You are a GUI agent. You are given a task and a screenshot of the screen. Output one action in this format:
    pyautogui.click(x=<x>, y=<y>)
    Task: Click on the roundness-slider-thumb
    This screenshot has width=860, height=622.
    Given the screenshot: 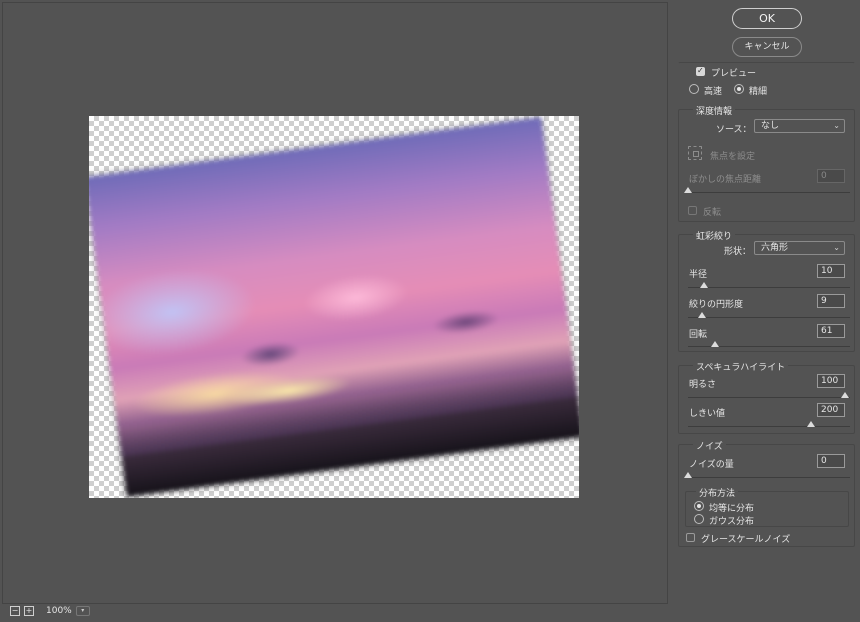 What is the action you would take?
    pyautogui.click(x=702, y=315)
    